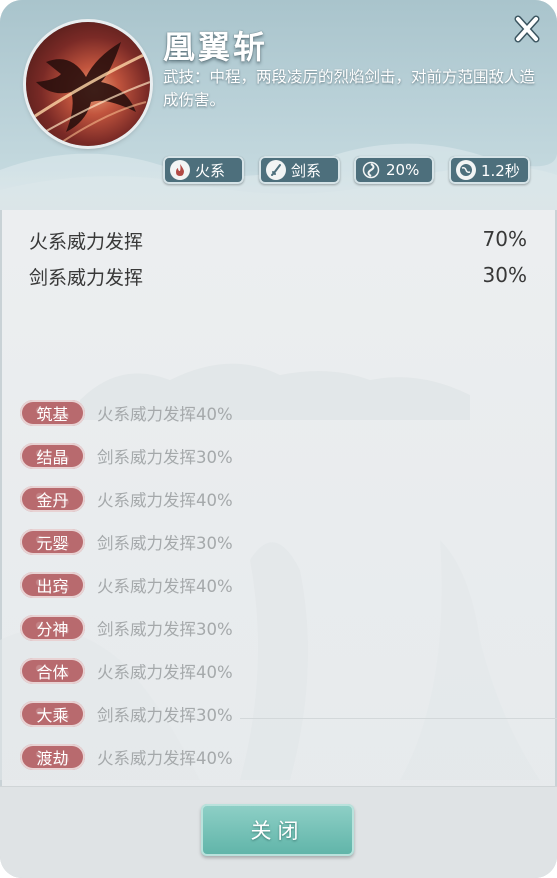 Image resolution: width=557 pixels, height=878 pixels. Describe the element at coordinates (398, 718) in the screenshot. I see `divider` at that location.